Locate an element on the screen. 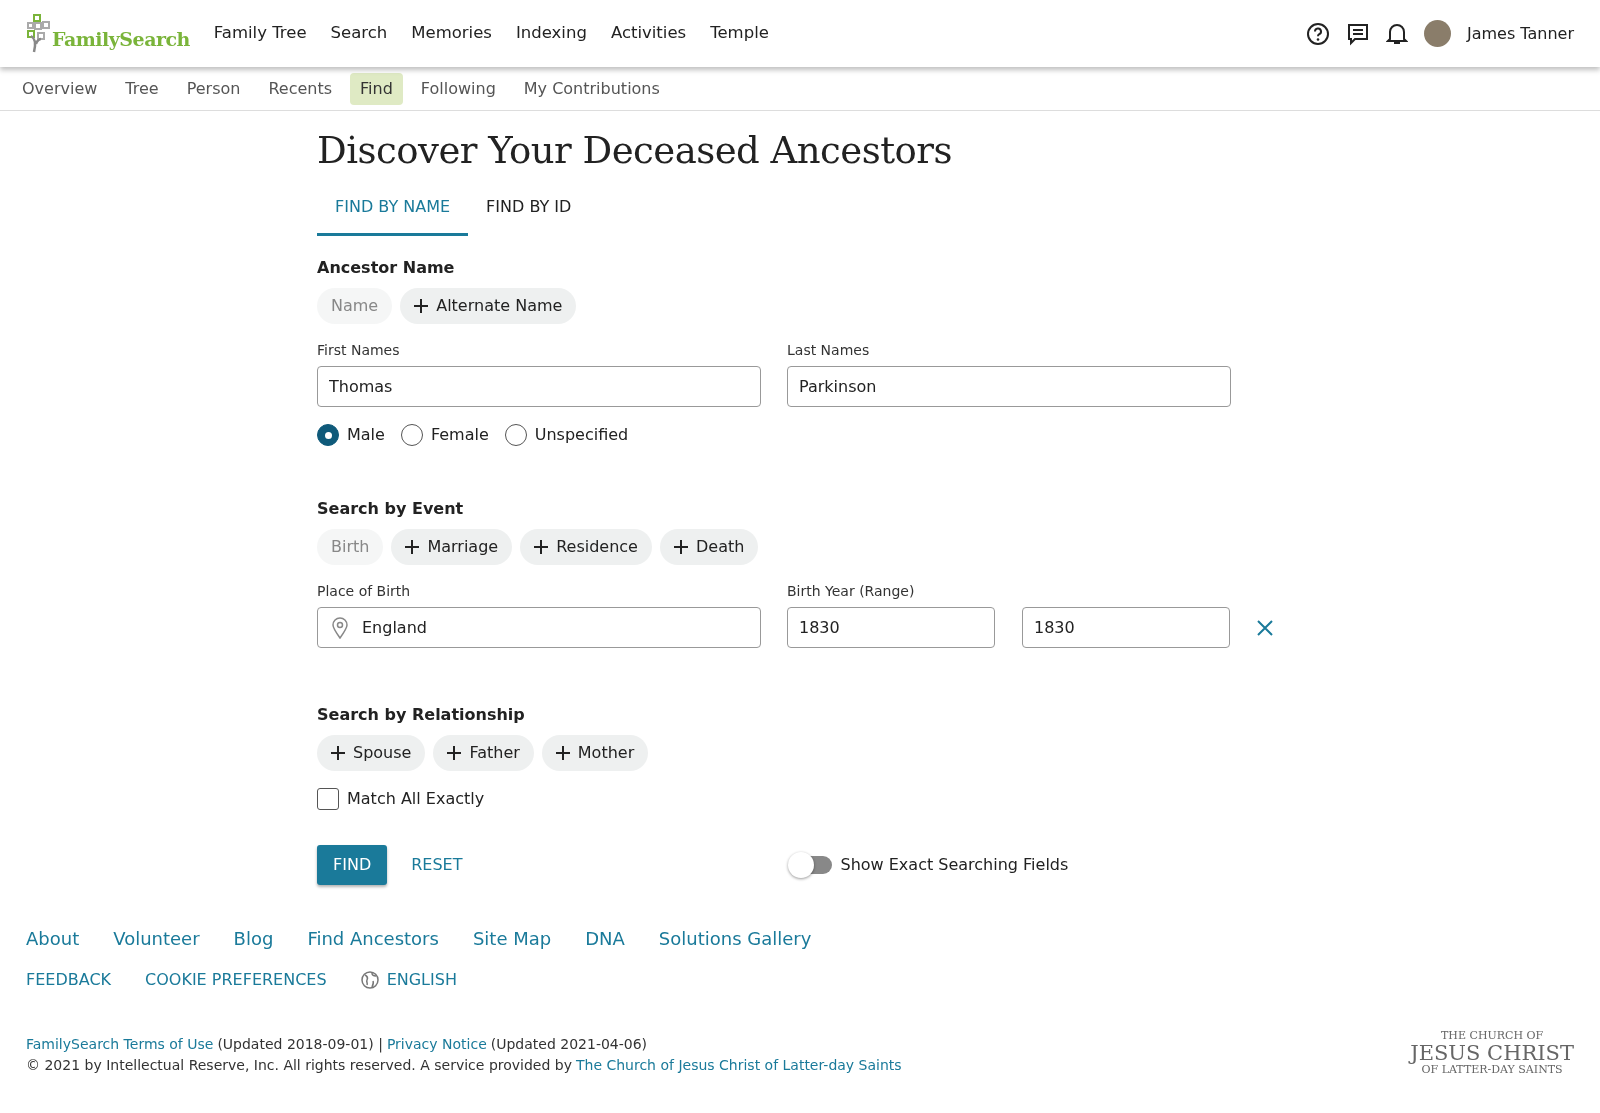  bell-icon is located at coordinates (1397, 33).